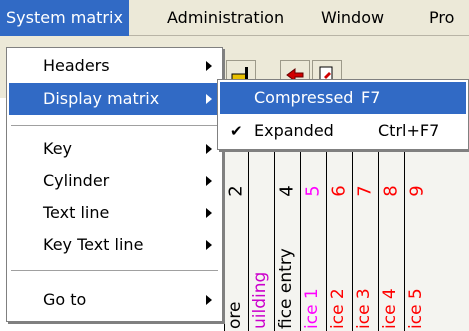  What do you see at coordinates (236, 131) in the screenshot?
I see `checkmark-icon: ✔` at bounding box center [236, 131].